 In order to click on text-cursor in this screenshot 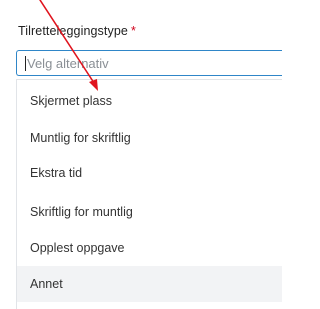, I will do `click(25, 63)`.